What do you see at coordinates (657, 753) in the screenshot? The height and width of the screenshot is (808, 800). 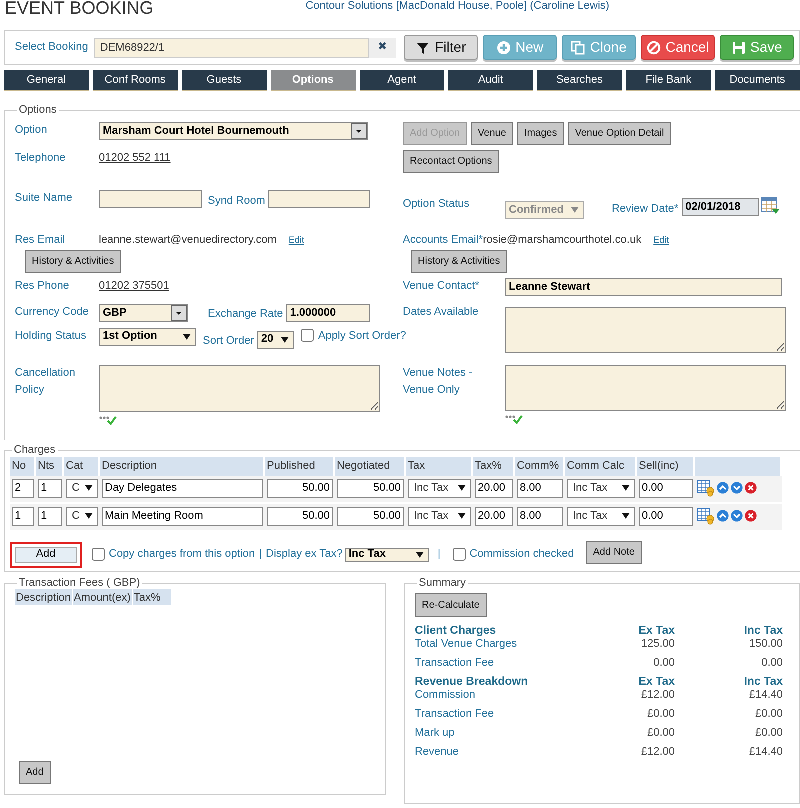 I see `amount: £12.00` at bounding box center [657, 753].